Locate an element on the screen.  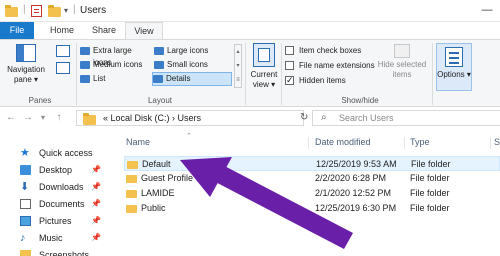
table-row: LAMIDE 2/1/2020 12:52 PM File folder is located at coordinates (312, 193).